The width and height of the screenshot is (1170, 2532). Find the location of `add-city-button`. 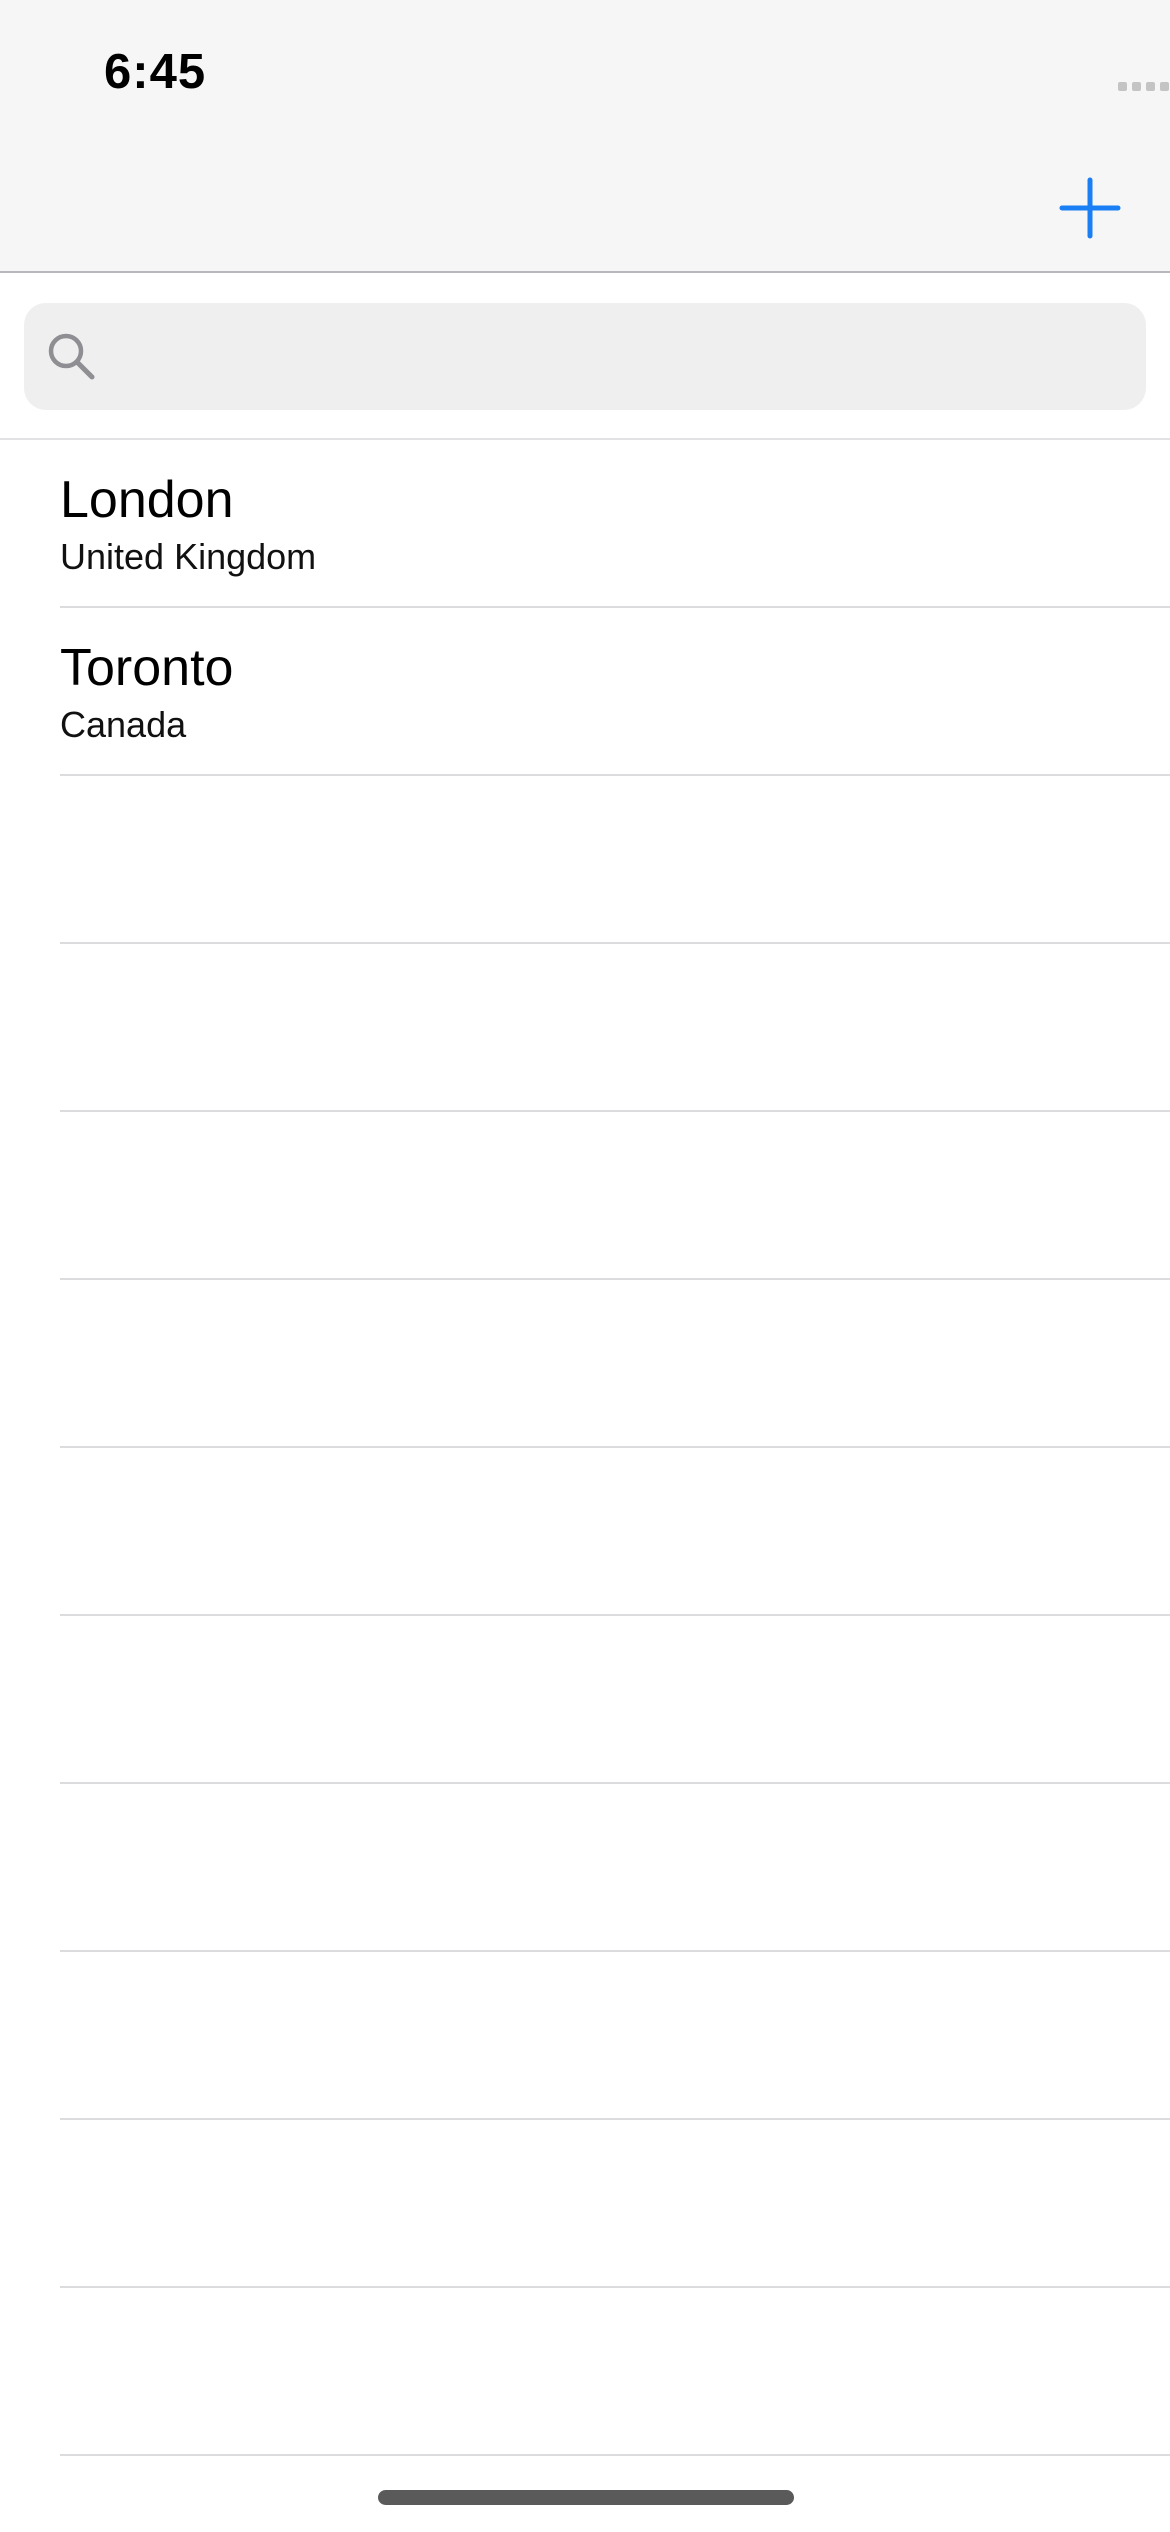

add-city-button is located at coordinates (1090, 208).